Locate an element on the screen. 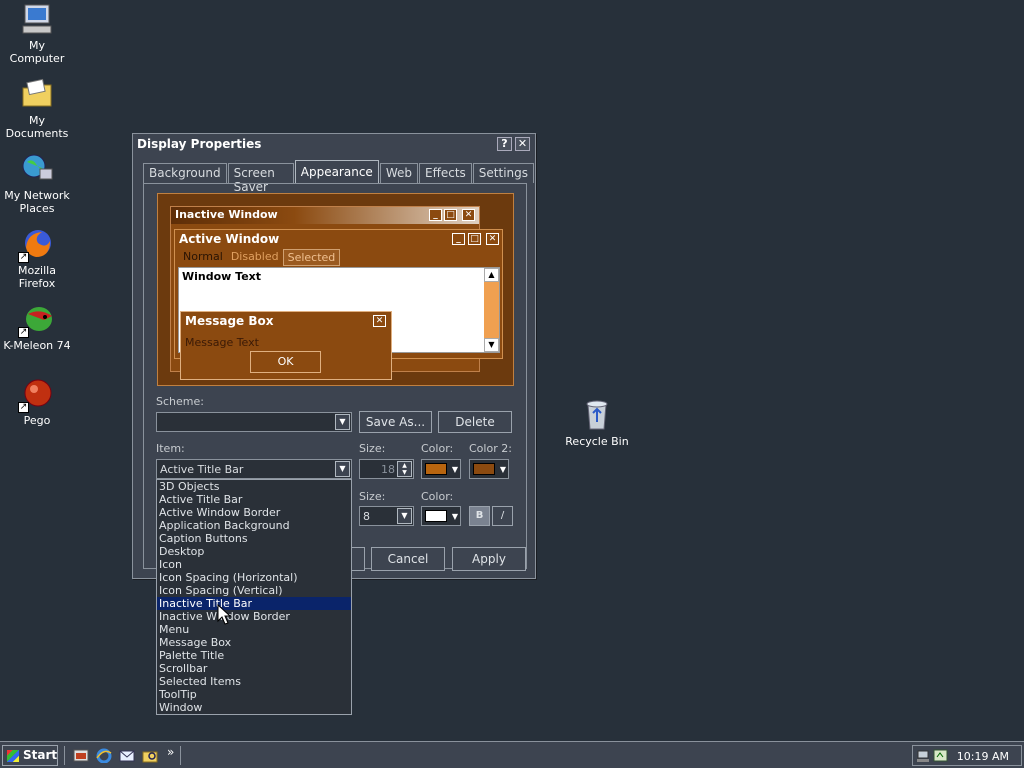 The width and height of the screenshot is (1024, 768). italic-toggle: / is located at coordinates (502, 516).